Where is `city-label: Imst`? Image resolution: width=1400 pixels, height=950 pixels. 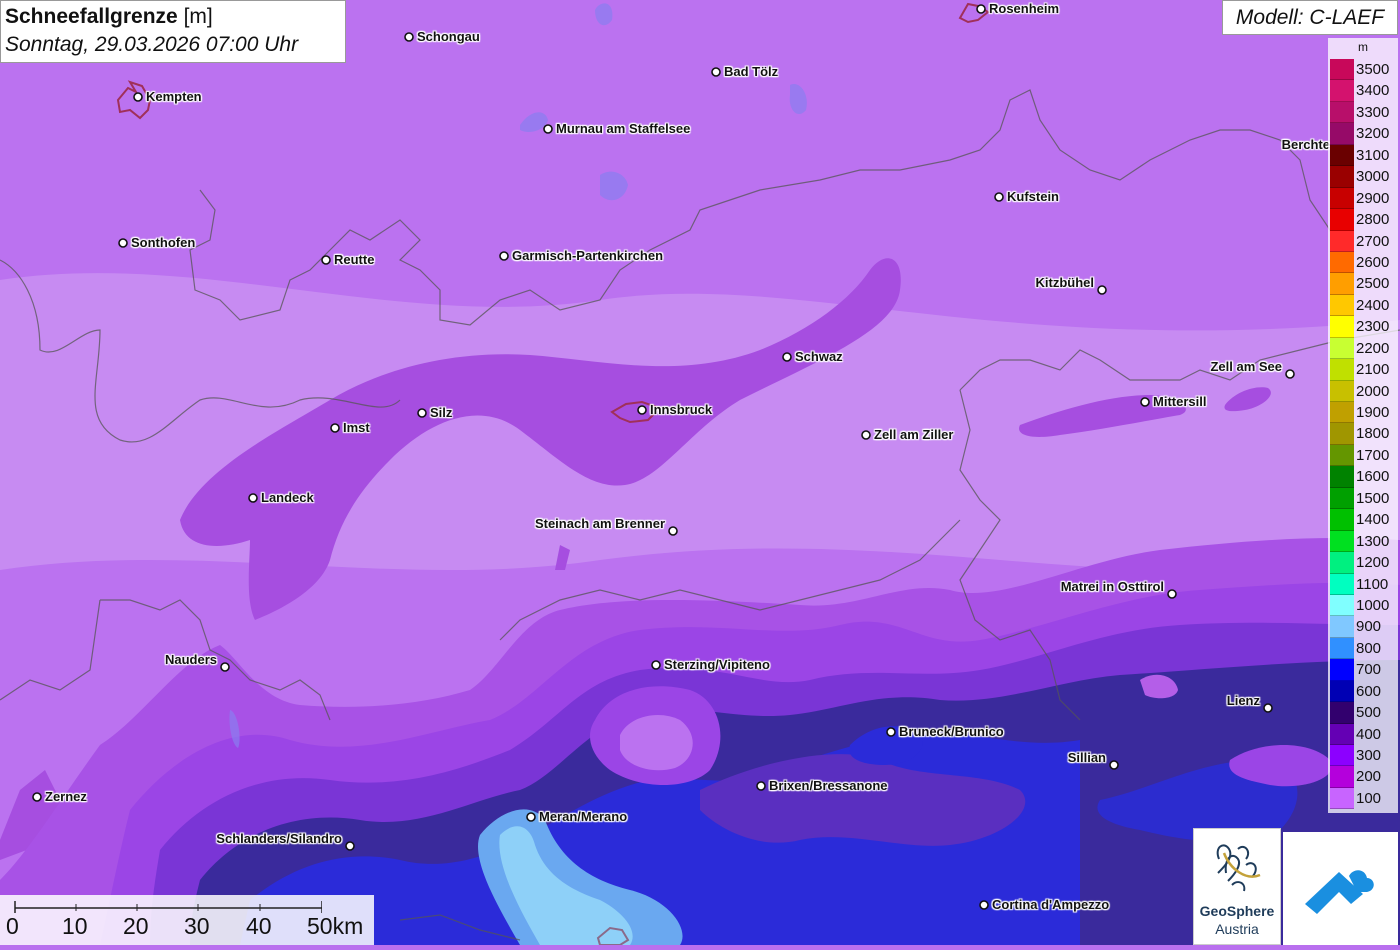
city-label: Imst is located at coordinates (356, 427).